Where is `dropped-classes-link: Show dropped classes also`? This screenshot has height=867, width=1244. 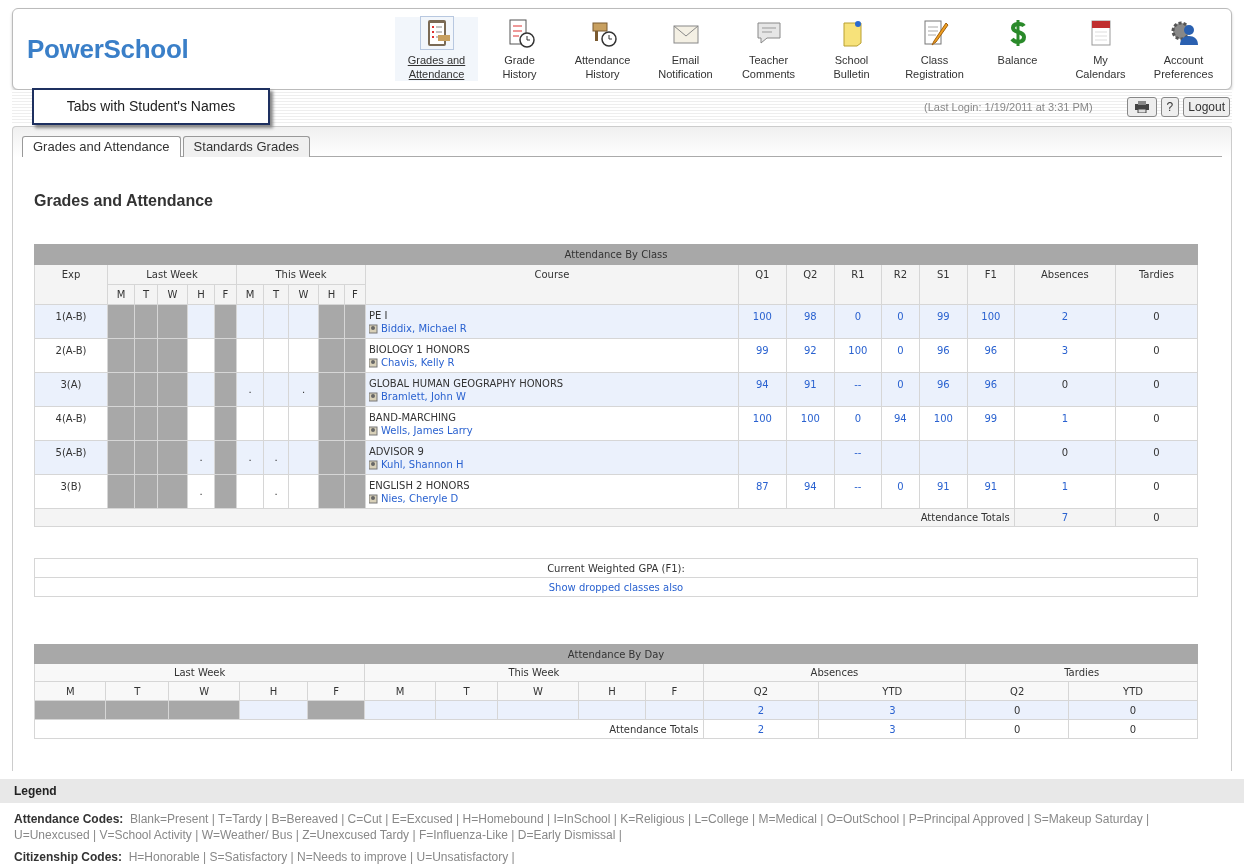
dropped-classes-link: Show dropped classes also is located at coordinates (616, 587).